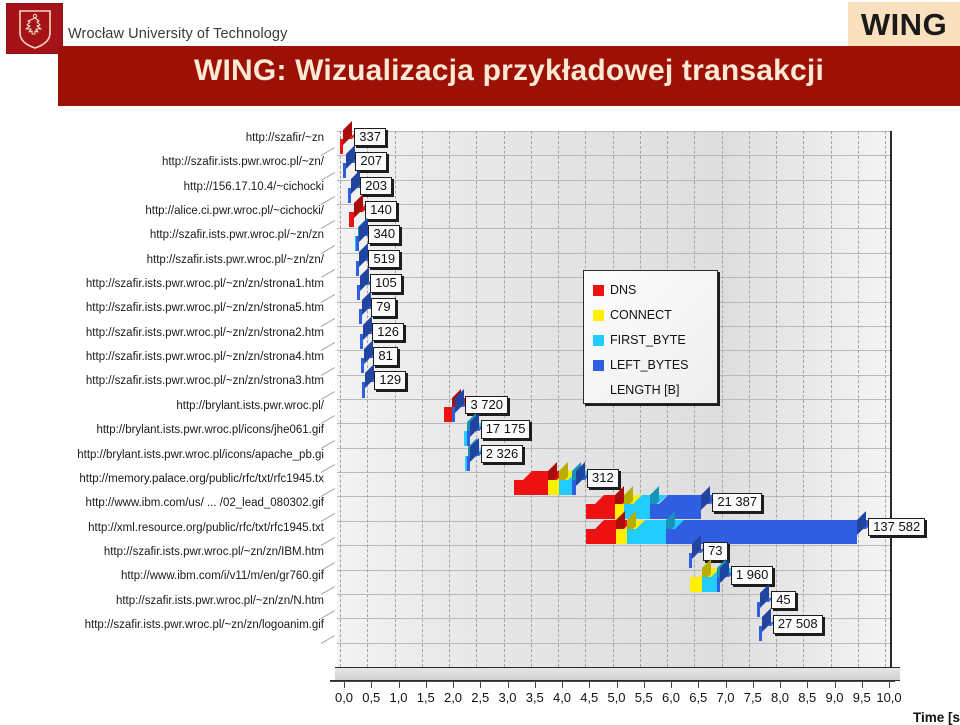  I want to click on plot-floor, so click(615, 674).